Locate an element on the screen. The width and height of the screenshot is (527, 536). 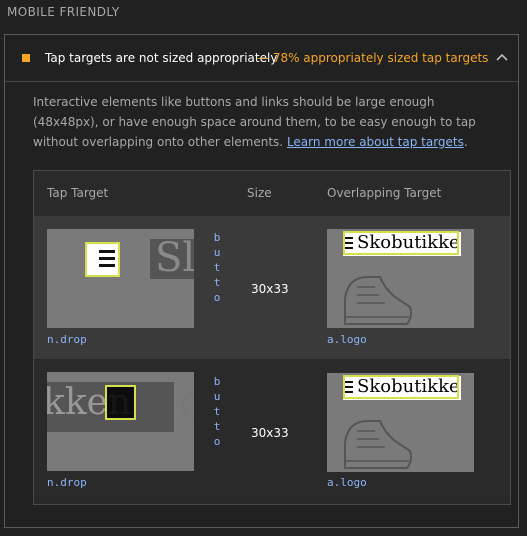
description-suffix: . is located at coordinates (465, 142).